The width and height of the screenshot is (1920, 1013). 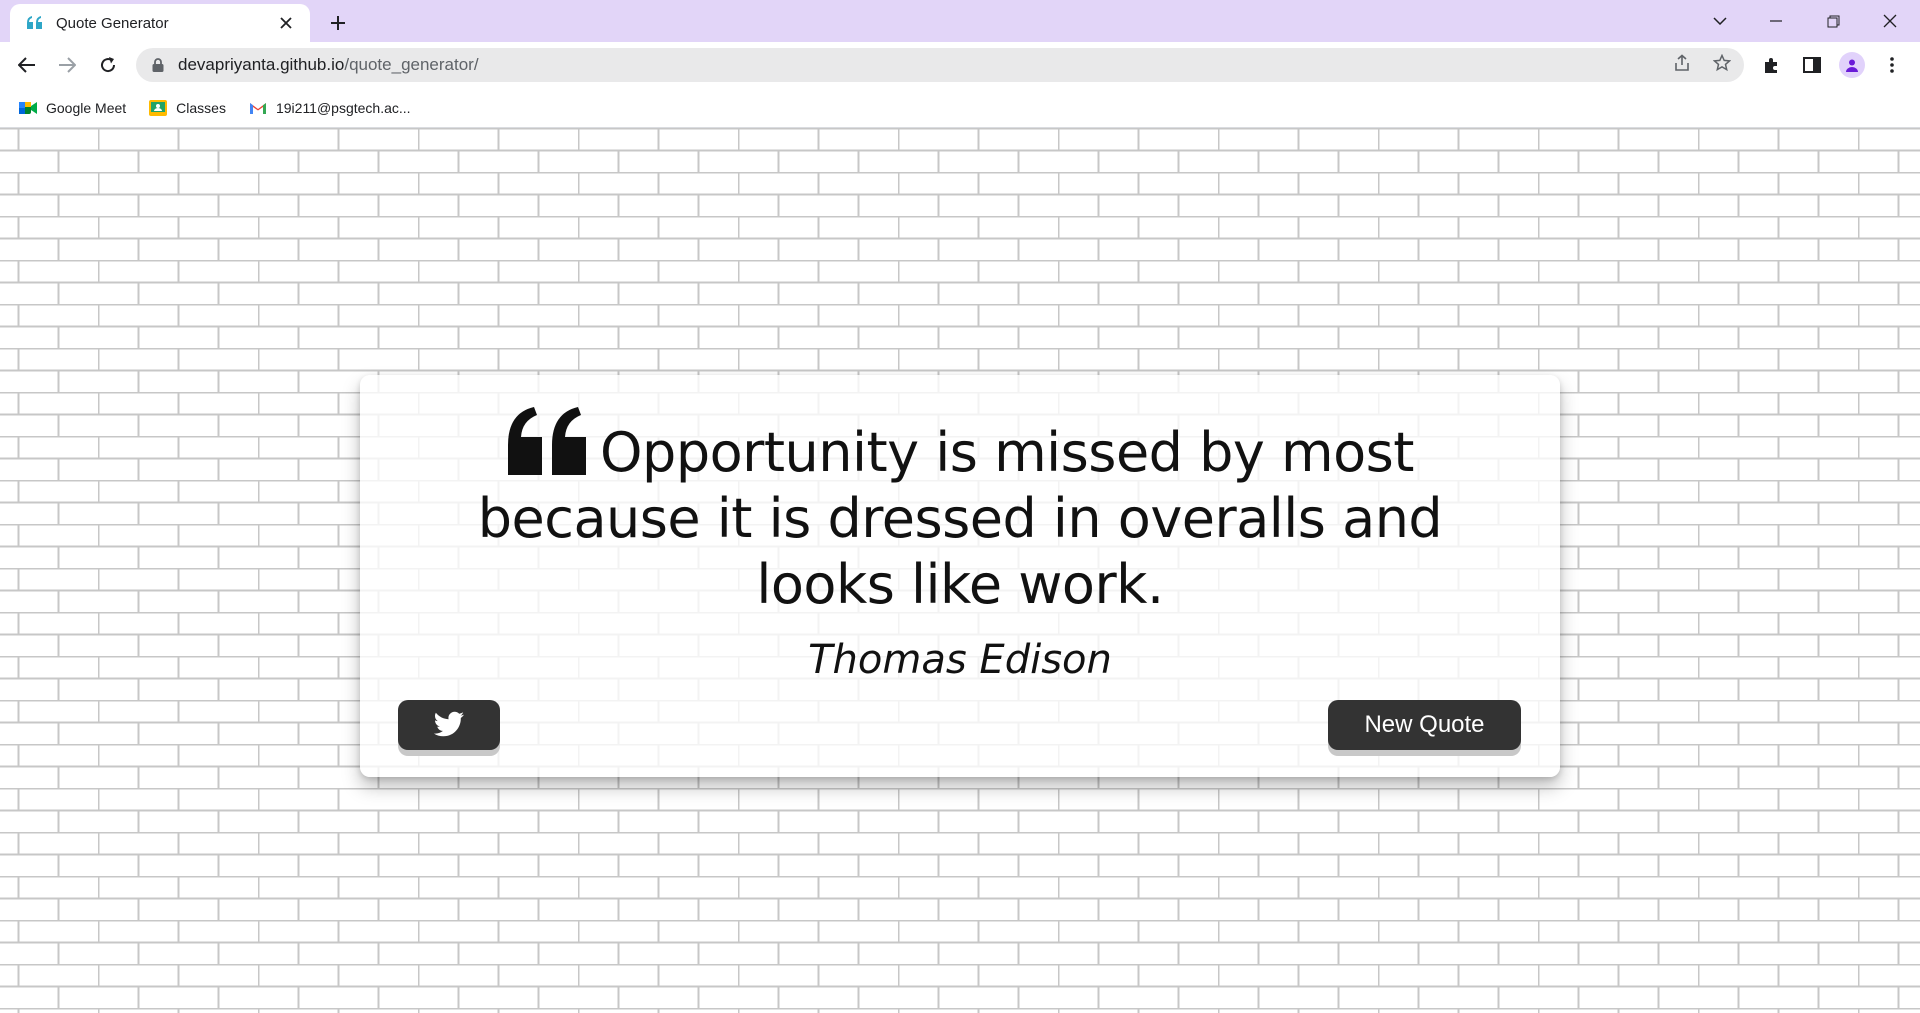 I want to click on restore-icon, so click(x=1833, y=21).